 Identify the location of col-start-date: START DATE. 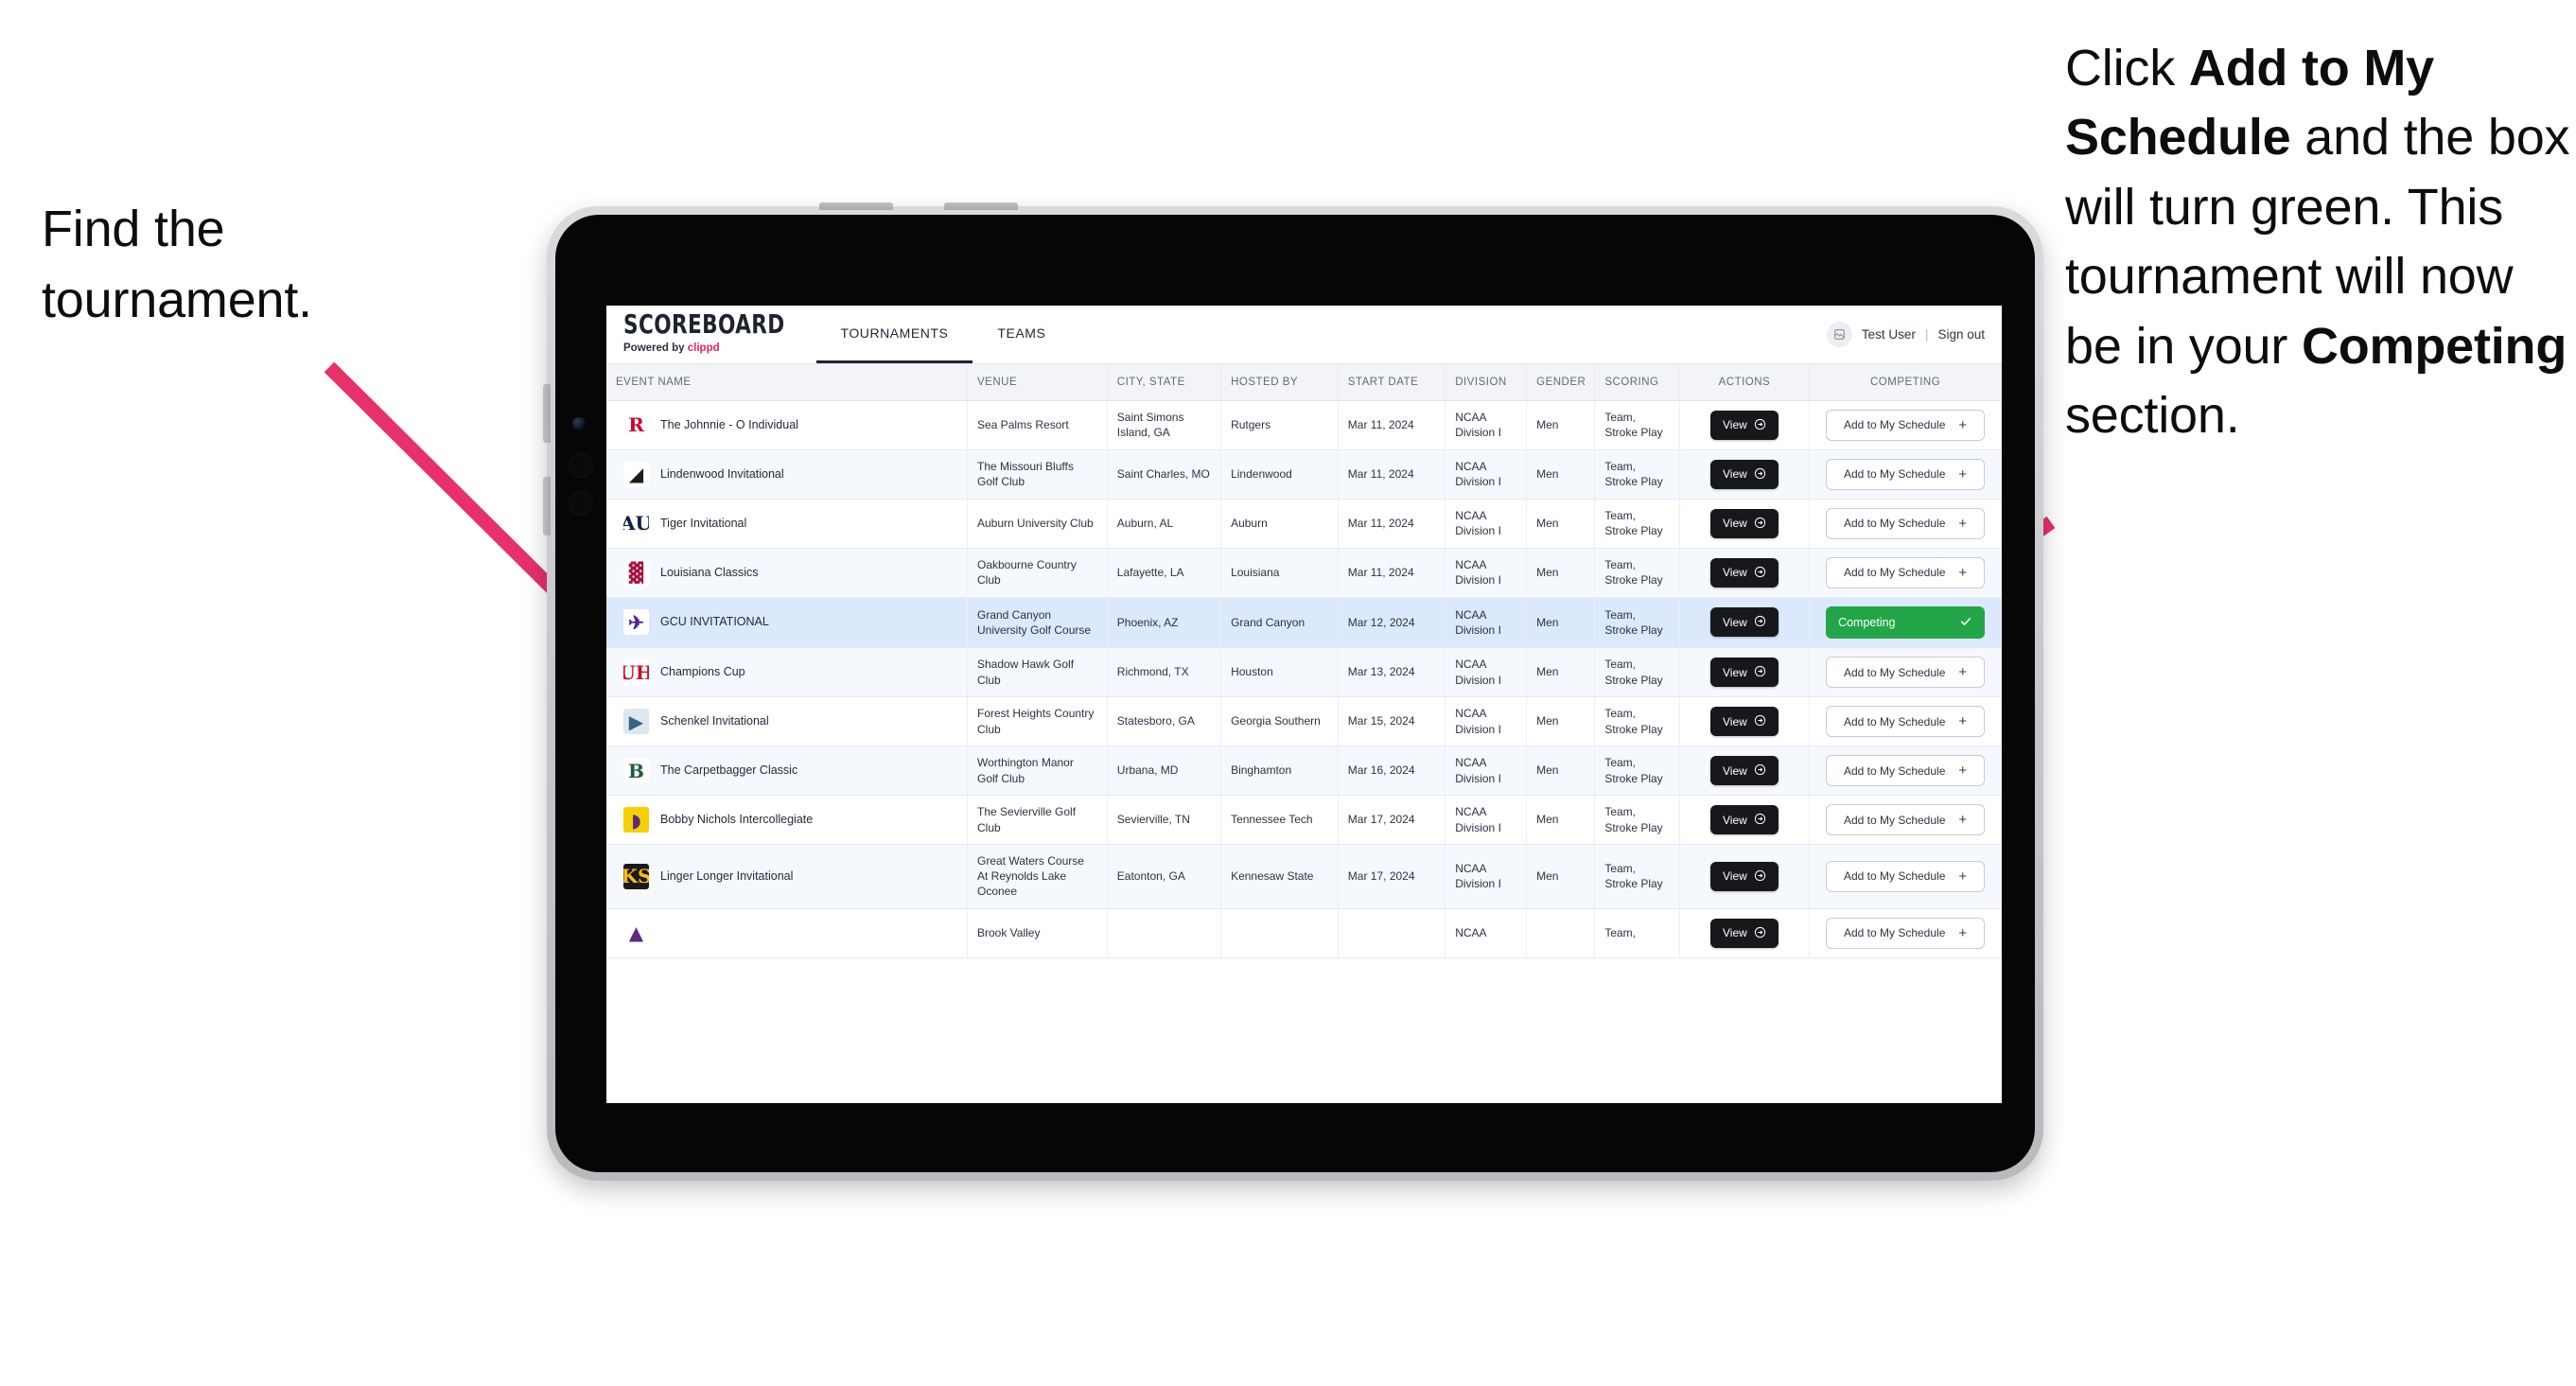
(1392, 382).